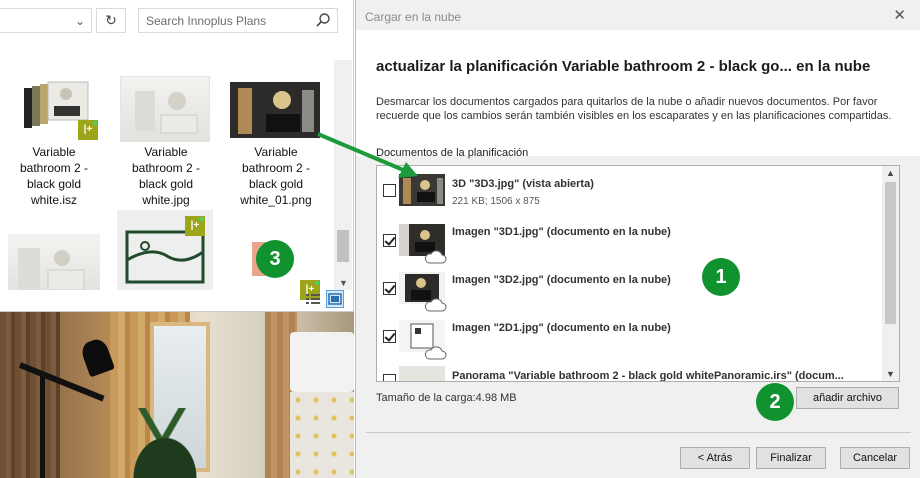 Image resolution: width=920 pixels, height=478 pixels. I want to click on plant, so click(165, 443).